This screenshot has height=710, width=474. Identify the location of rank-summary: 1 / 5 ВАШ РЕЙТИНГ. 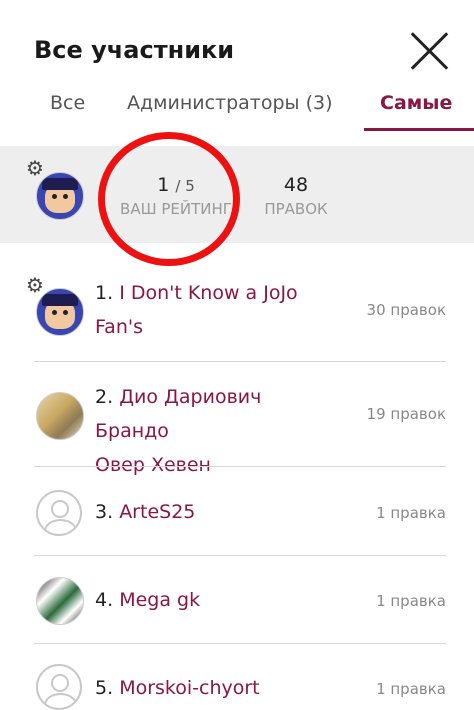
(176, 196).